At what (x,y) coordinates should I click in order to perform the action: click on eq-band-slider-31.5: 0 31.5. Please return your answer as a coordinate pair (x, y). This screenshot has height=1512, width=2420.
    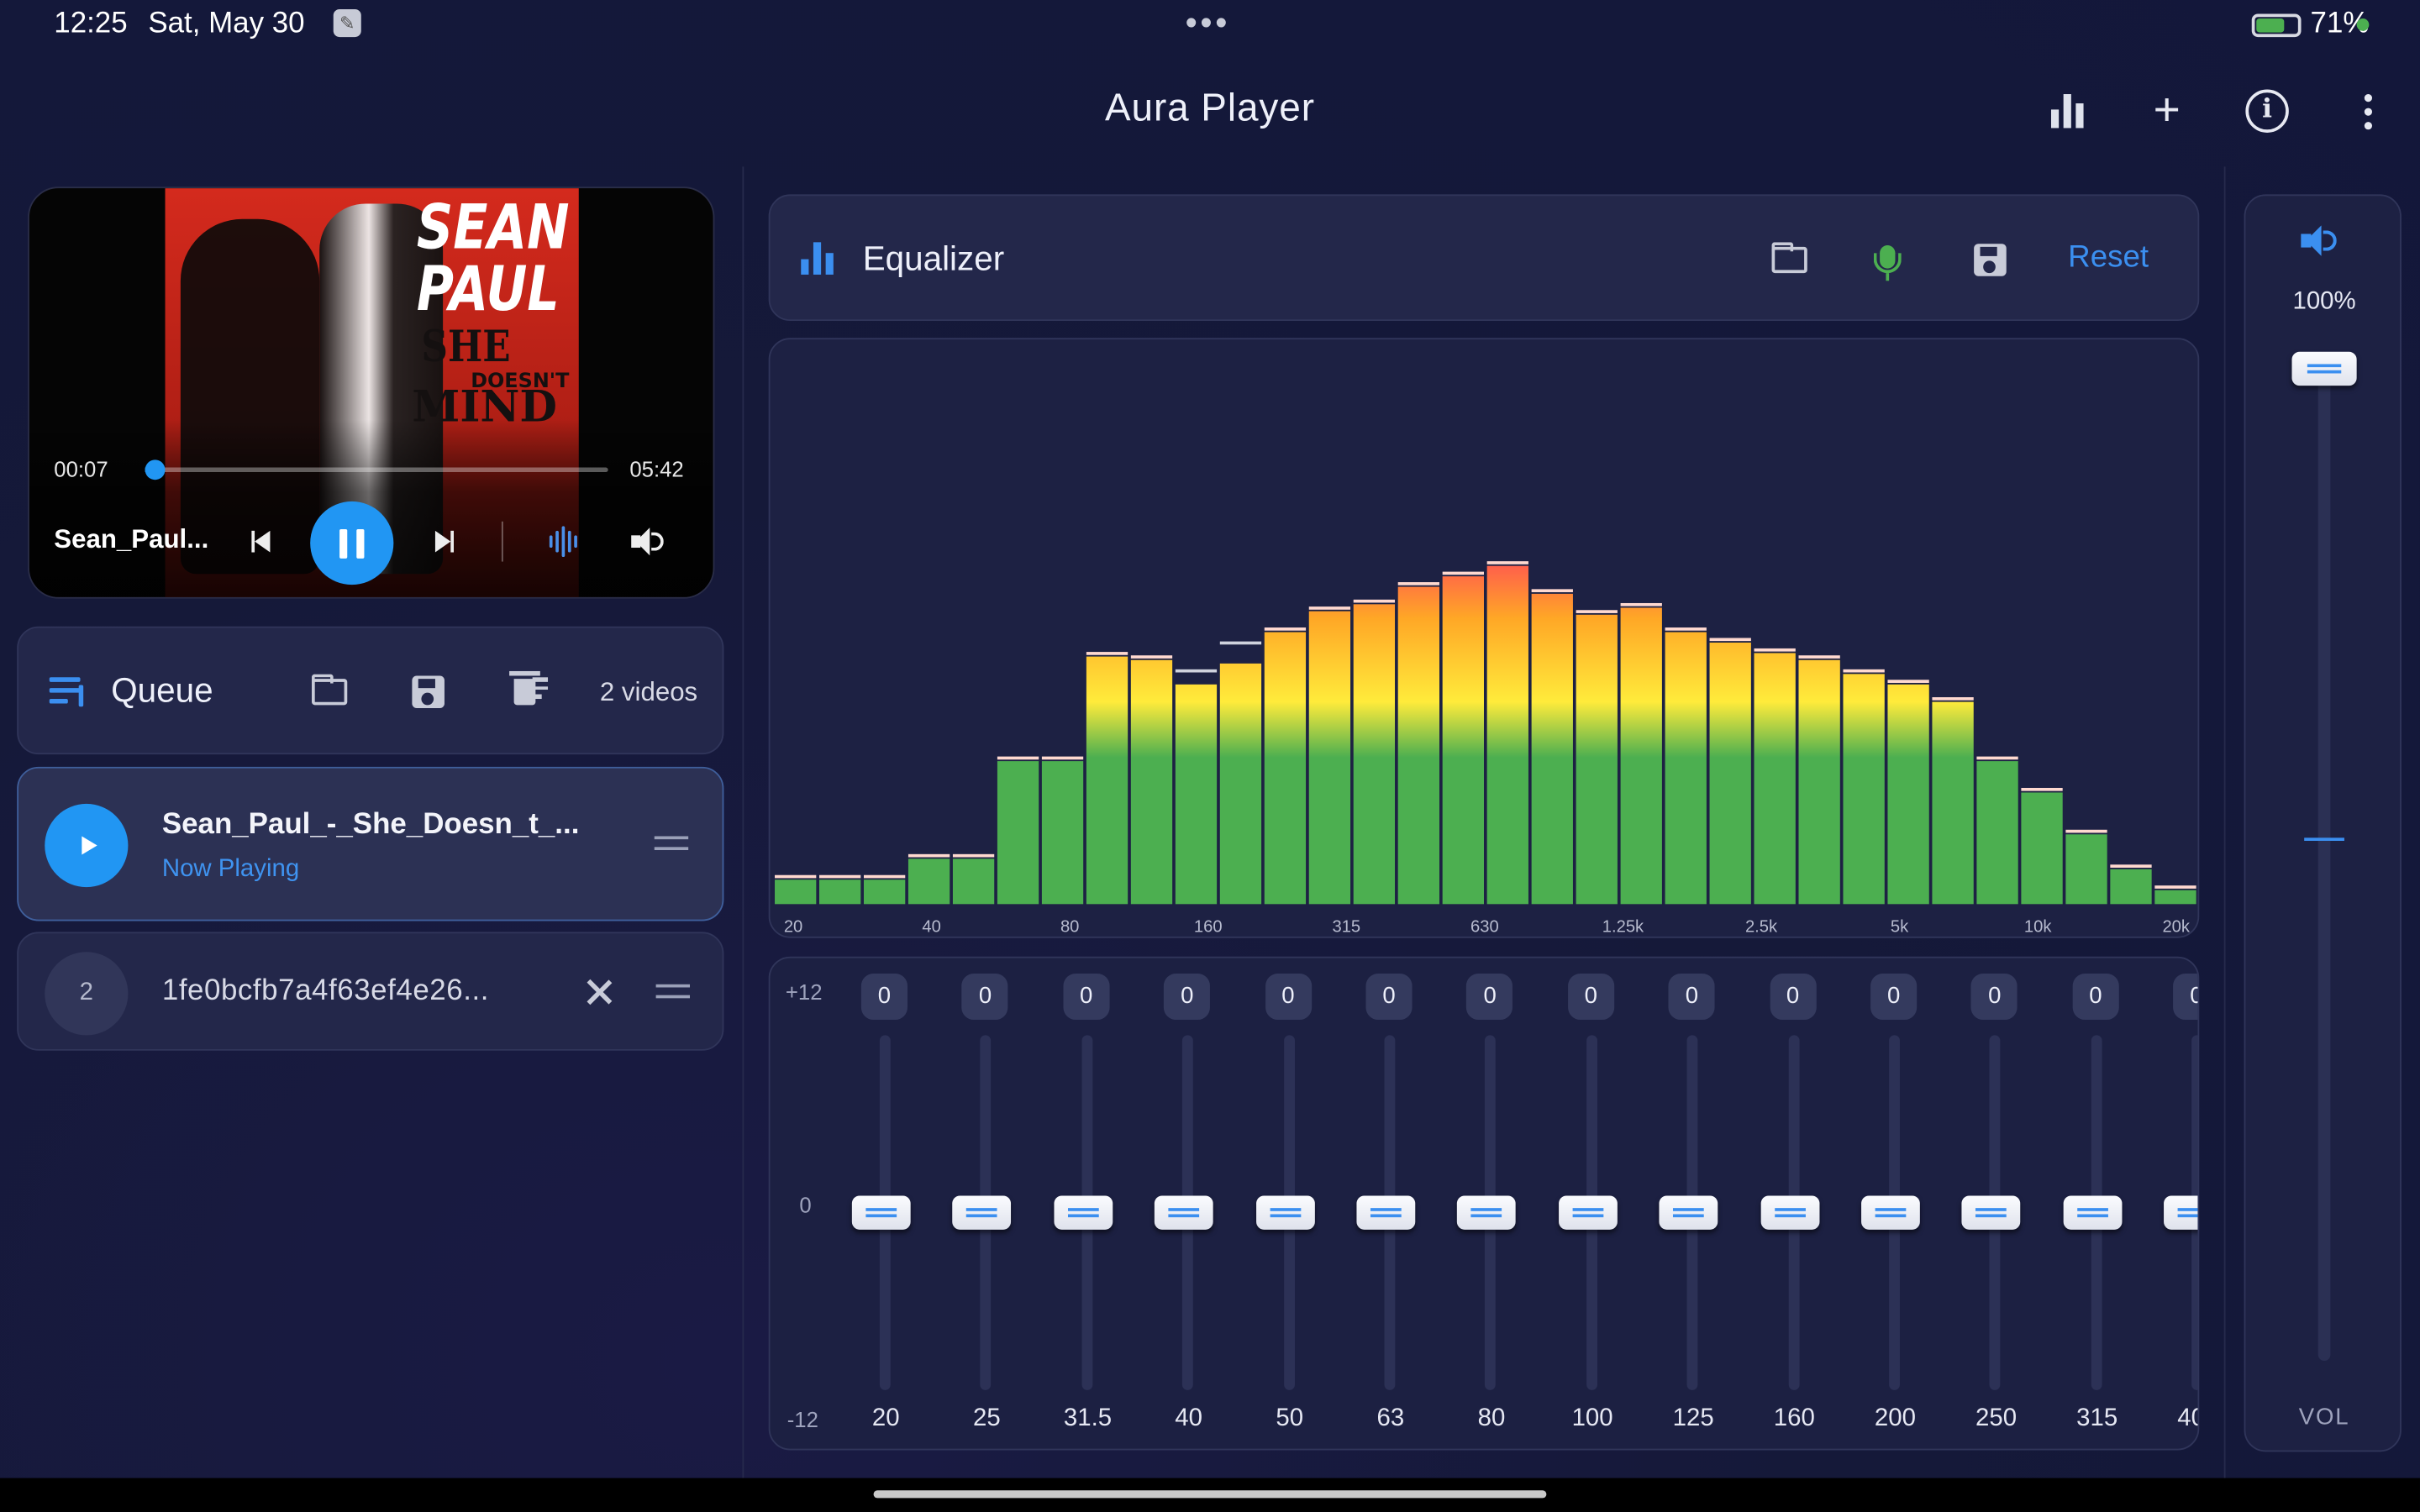
    Looking at the image, I should click on (1087, 1204).